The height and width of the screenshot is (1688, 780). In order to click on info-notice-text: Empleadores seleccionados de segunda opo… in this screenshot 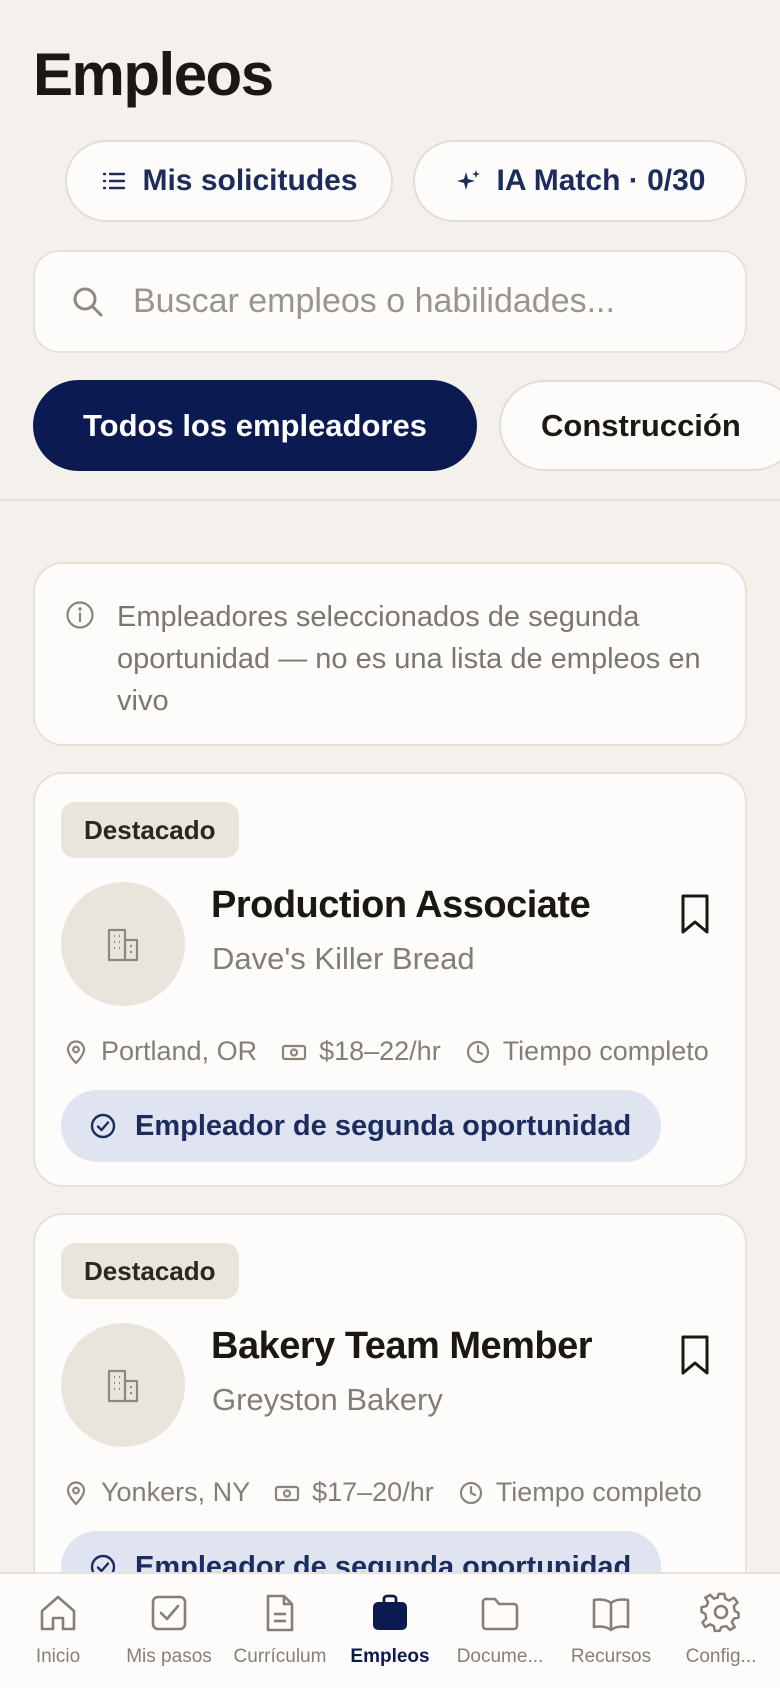, I will do `click(409, 659)`.